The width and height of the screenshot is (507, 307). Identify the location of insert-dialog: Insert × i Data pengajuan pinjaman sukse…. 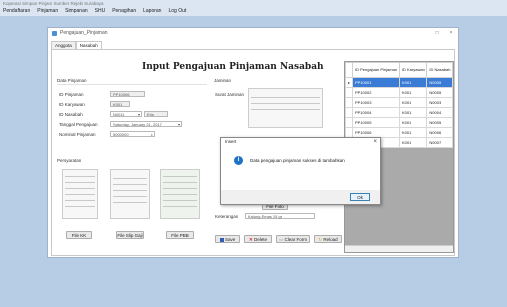
(300, 171).